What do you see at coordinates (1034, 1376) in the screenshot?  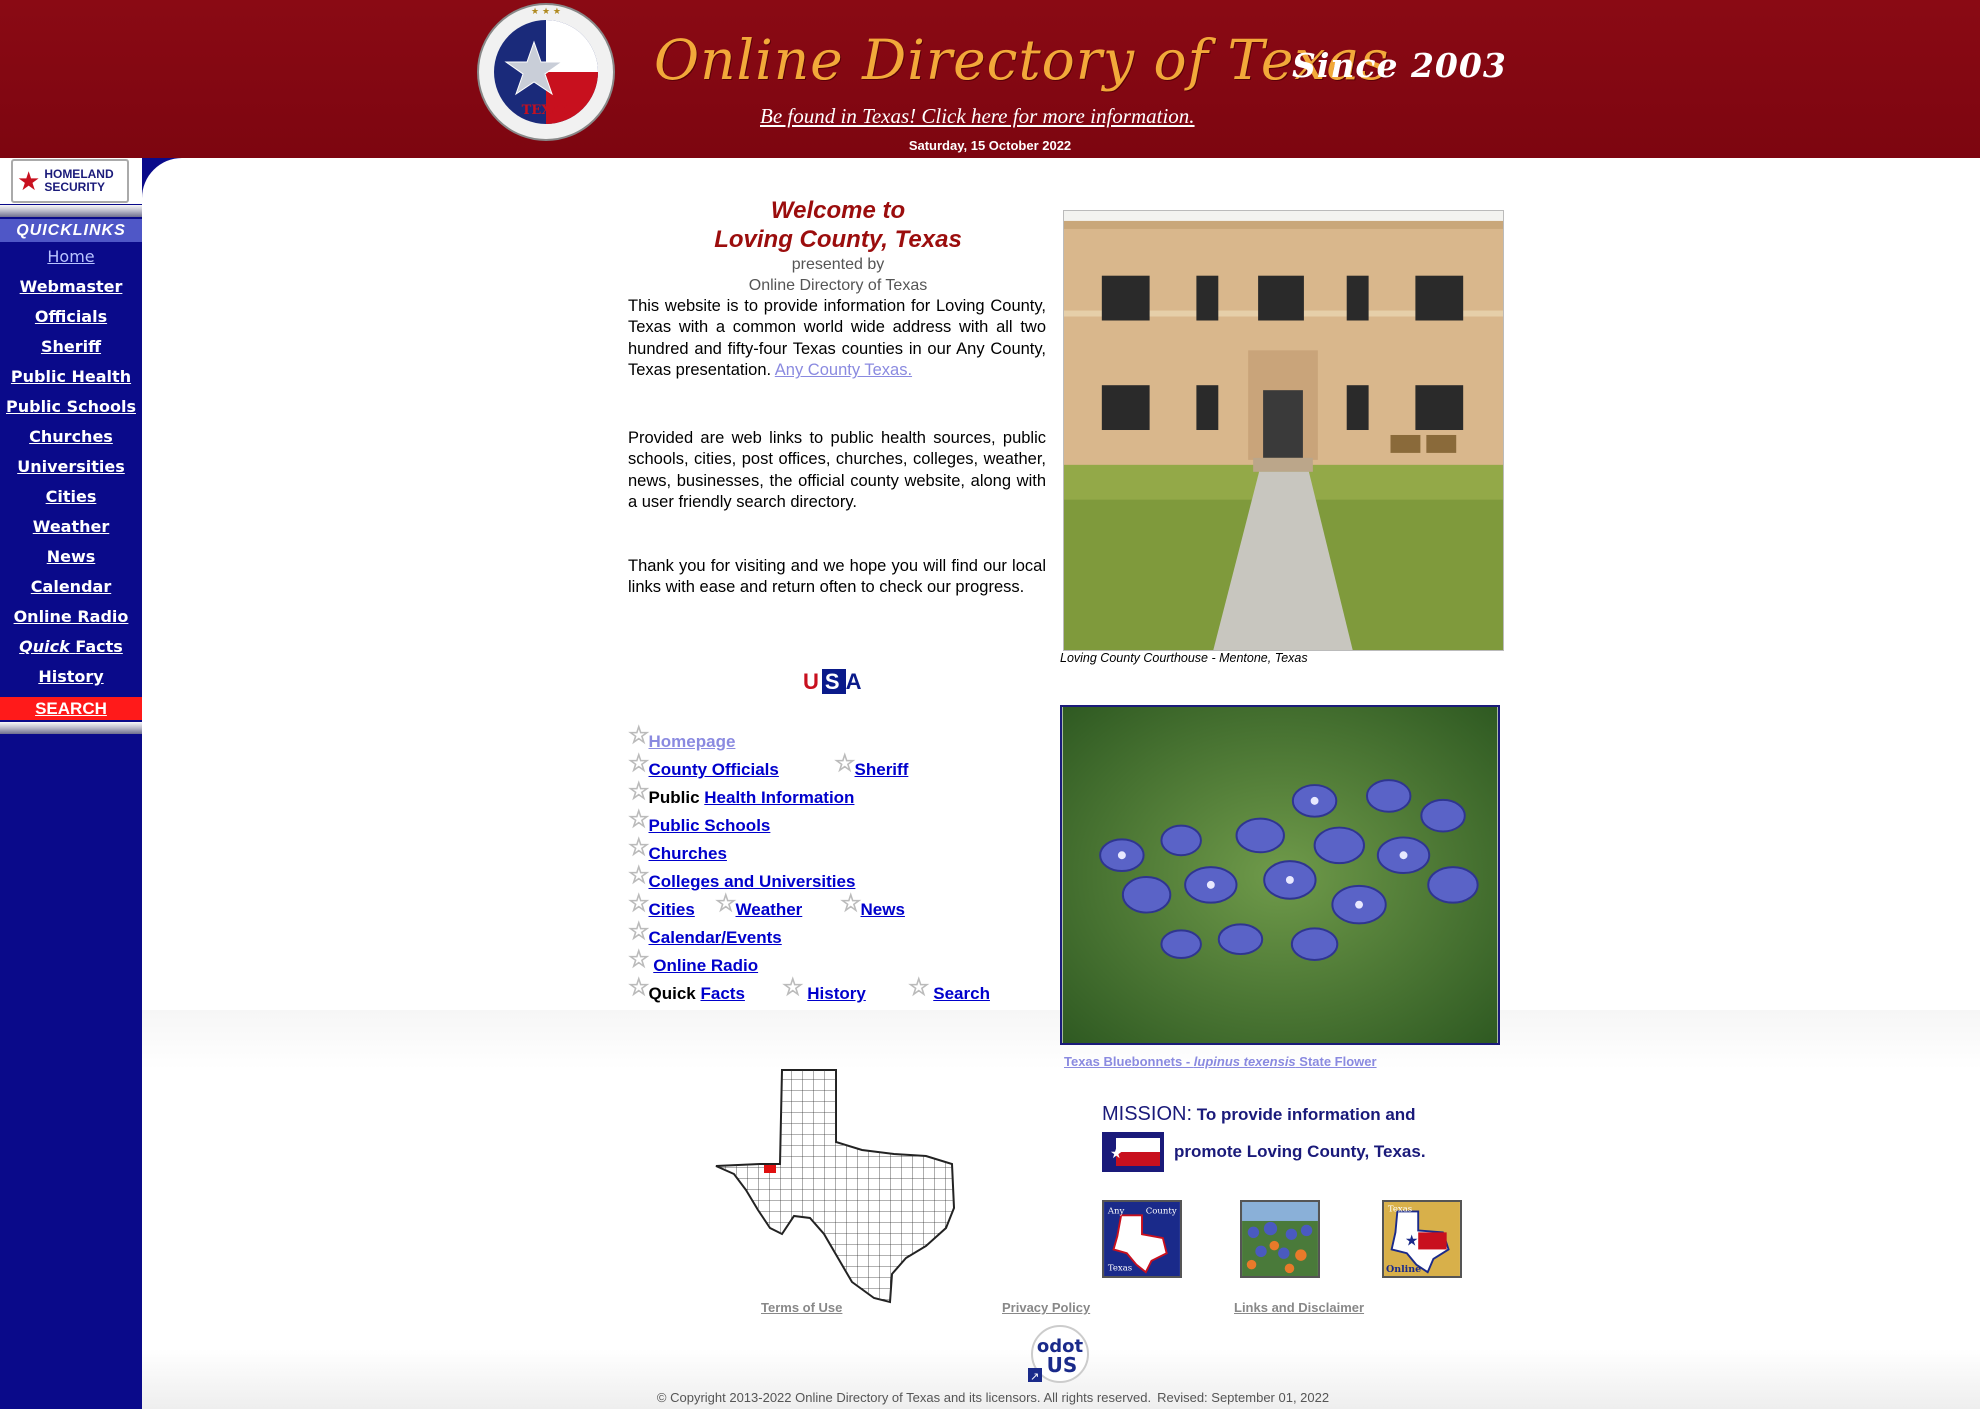 I see `shortcut-arrow-icon: ↗` at bounding box center [1034, 1376].